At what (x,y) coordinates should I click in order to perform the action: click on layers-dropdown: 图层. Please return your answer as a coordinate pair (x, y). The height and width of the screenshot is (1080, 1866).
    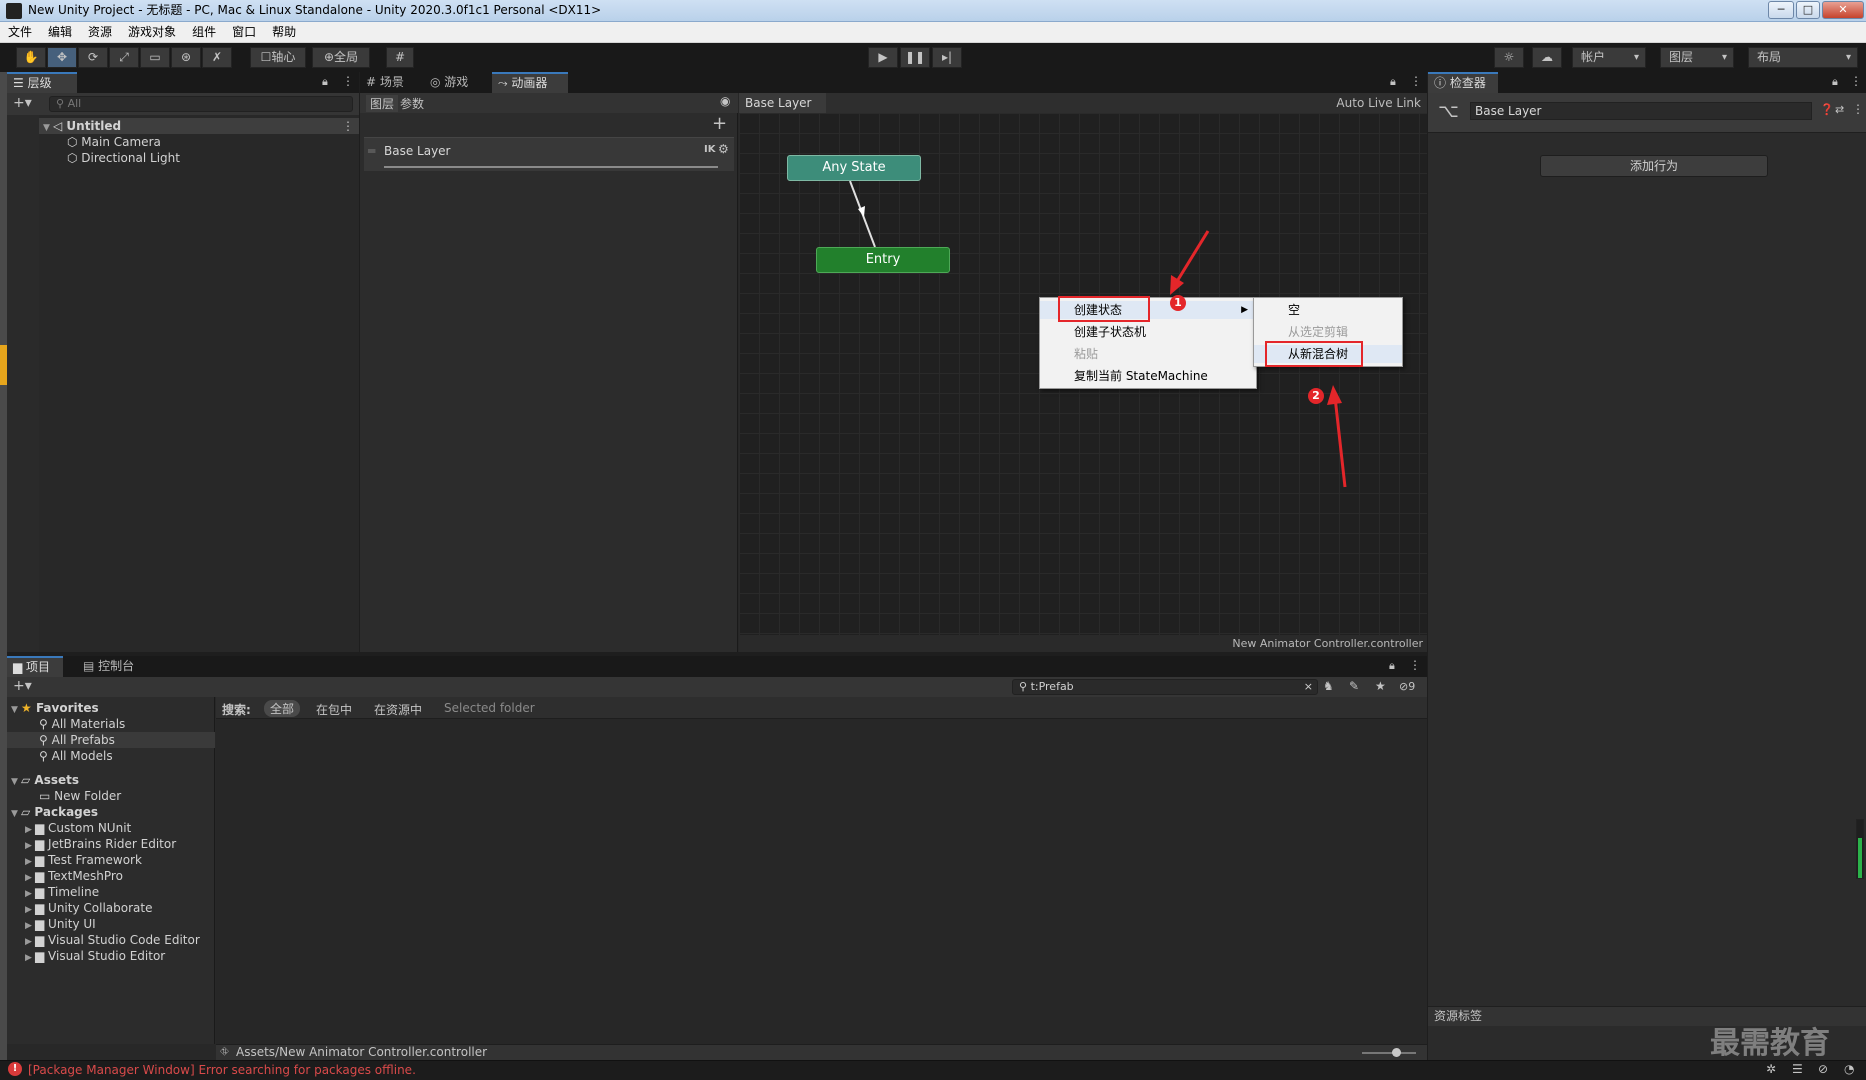
    Looking at the image, I should click on (1697, 57).